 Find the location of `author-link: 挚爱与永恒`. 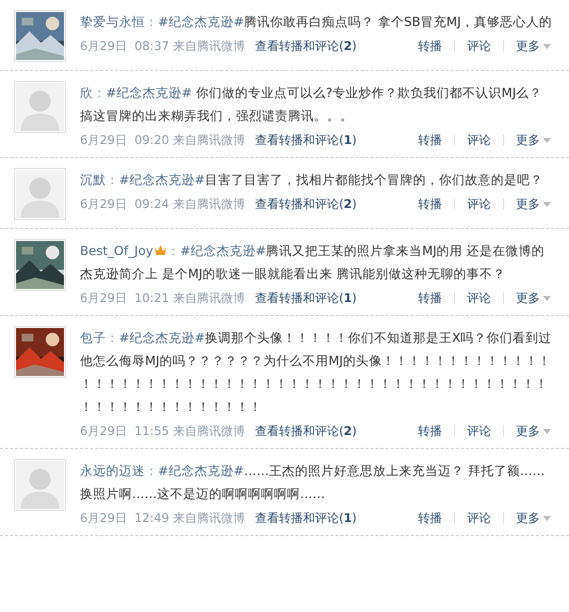

author-link: 挚爱与永恒 is located at coordinates (112, 21).